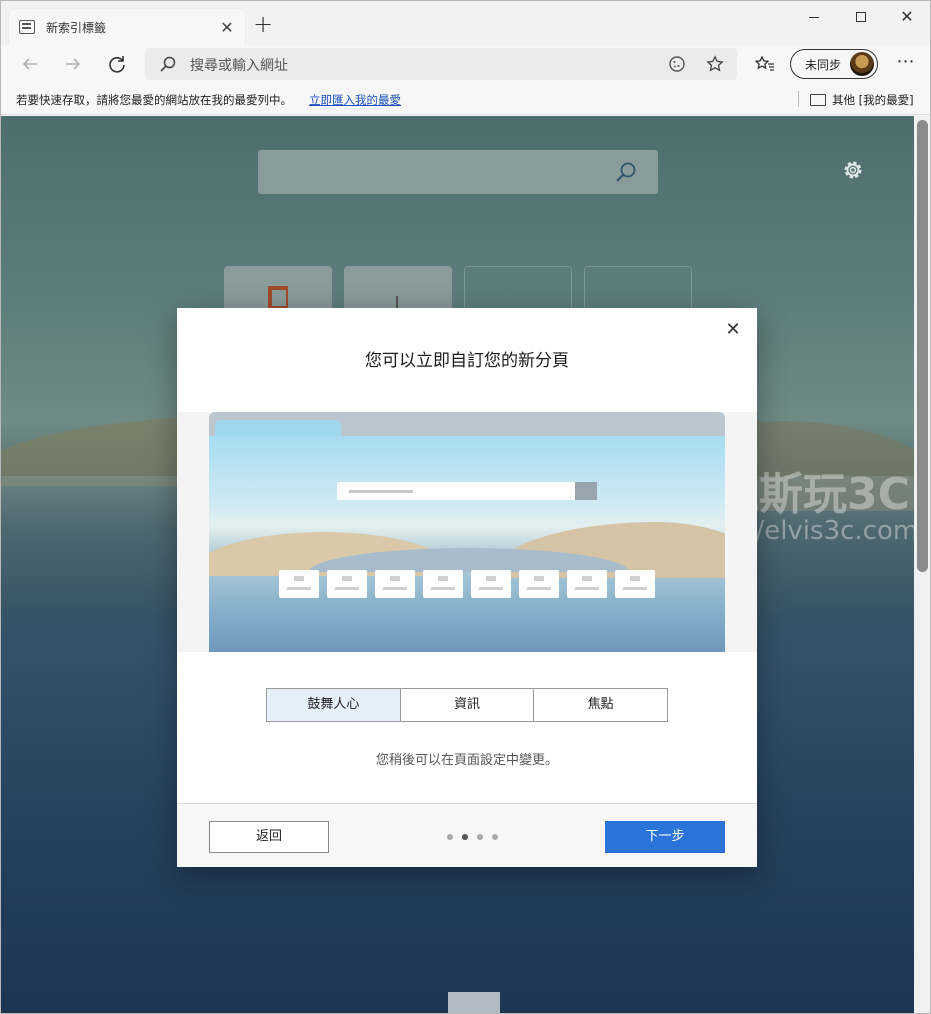 This screenshot has width=931, height=1014. Describe the element at coordinates (906, 64) in the screenshot. I see `settings-more-button: ⋯` at that location.